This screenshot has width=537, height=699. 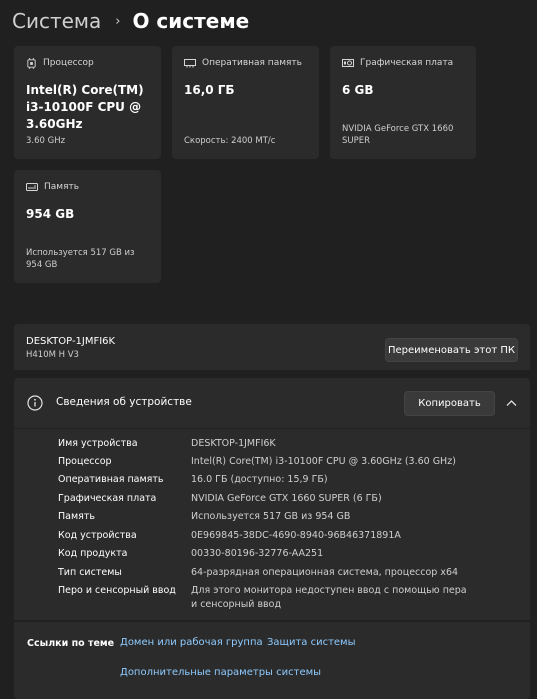 What do you see at coordinates (117, 590) in the screenshot?
I see `spec-key: Перо и сенсорный ввод` at bounding box center [117, 590].